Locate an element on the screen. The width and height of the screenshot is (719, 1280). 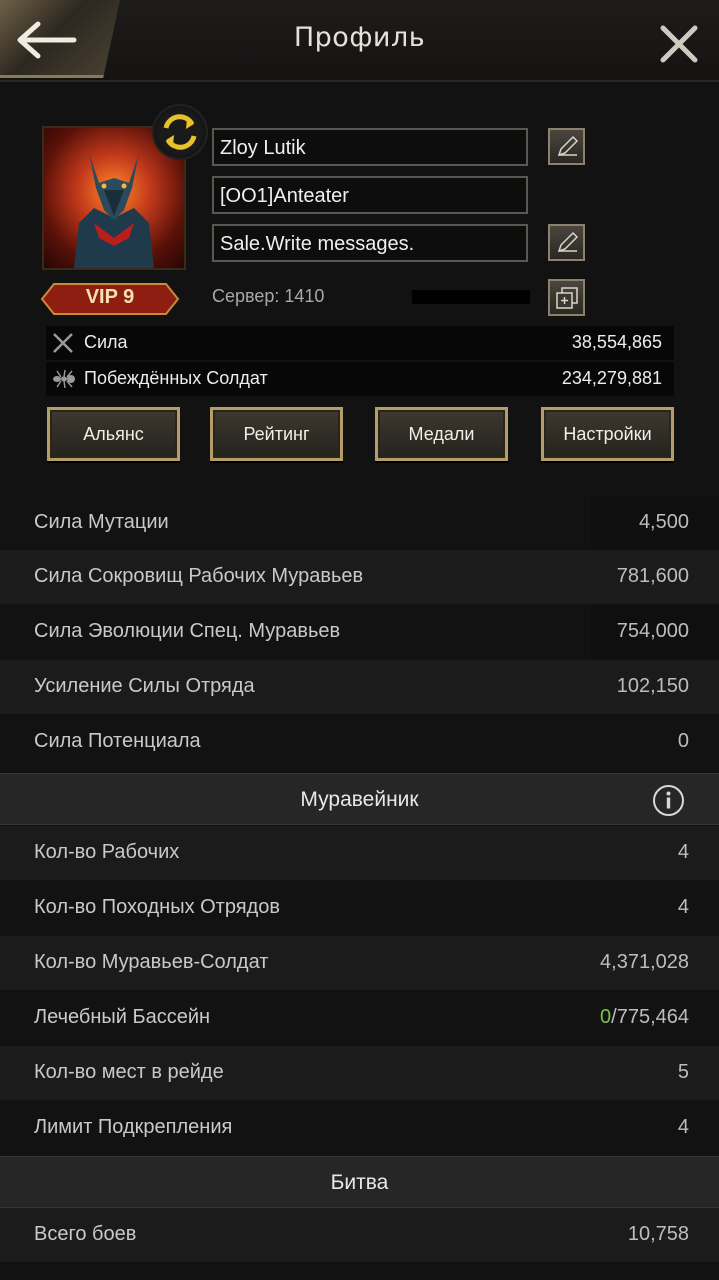
edit-name-button is located at coordinates (566, 146).